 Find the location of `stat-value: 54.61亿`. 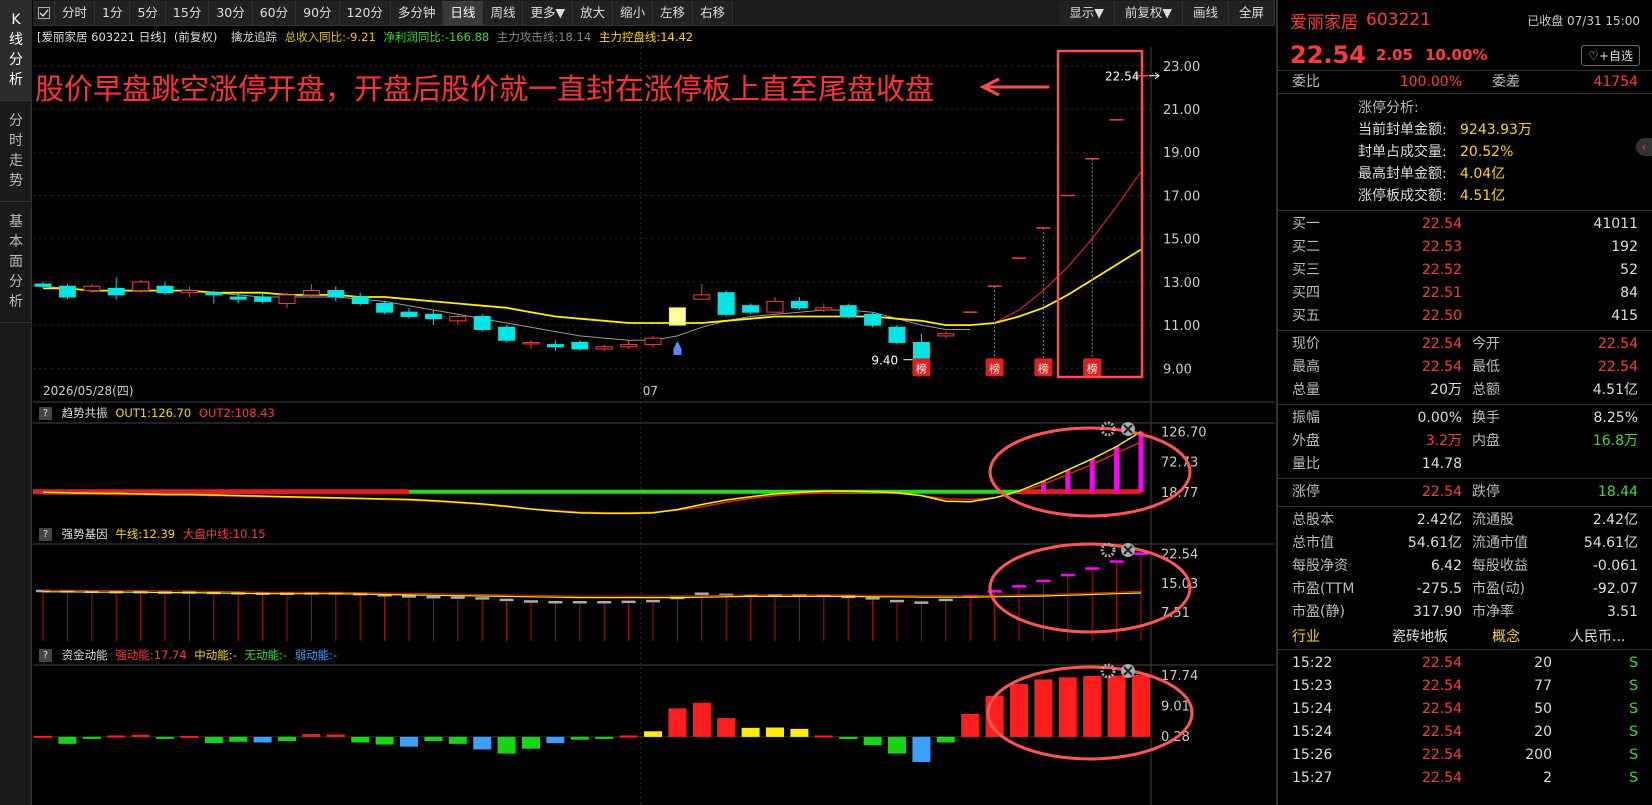

stat-value: 54.61亿 is located at coordinates (1610, 543).